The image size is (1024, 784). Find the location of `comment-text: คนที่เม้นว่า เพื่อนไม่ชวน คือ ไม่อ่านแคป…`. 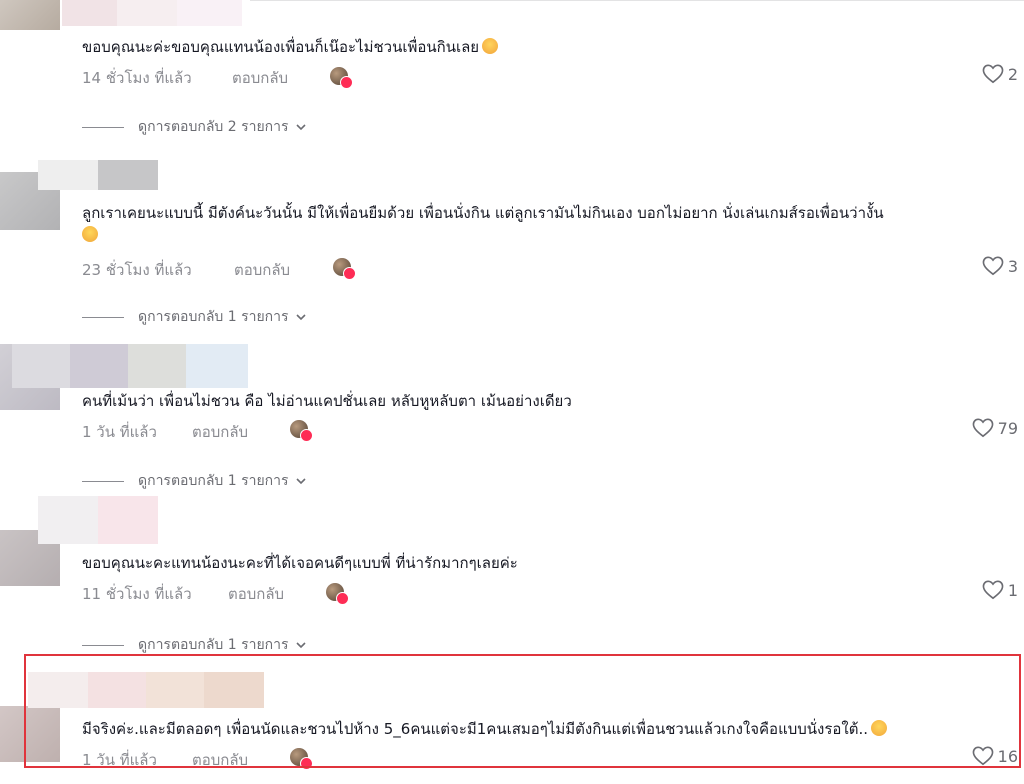

comment-text: คนที่เม้นว่า เพื่อนไม่ชวน คือ ไม่อ่านแคป… is located at coordinates (327, 401).